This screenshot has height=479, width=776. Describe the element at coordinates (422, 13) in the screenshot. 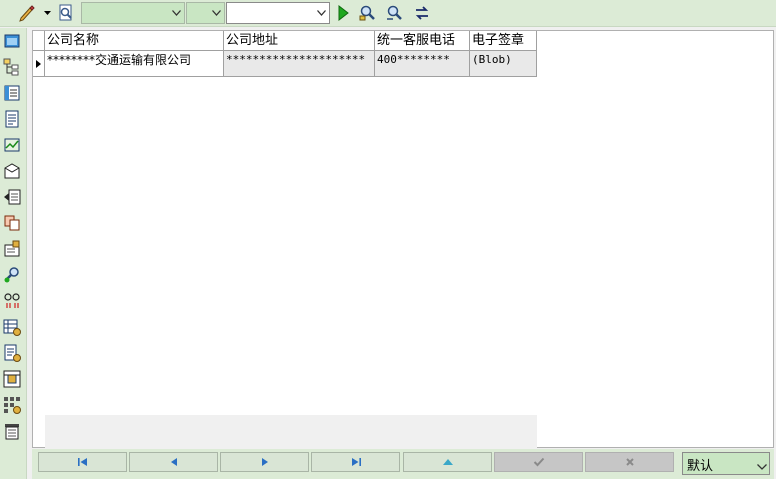

I see `refresh-link-icon` at that location.